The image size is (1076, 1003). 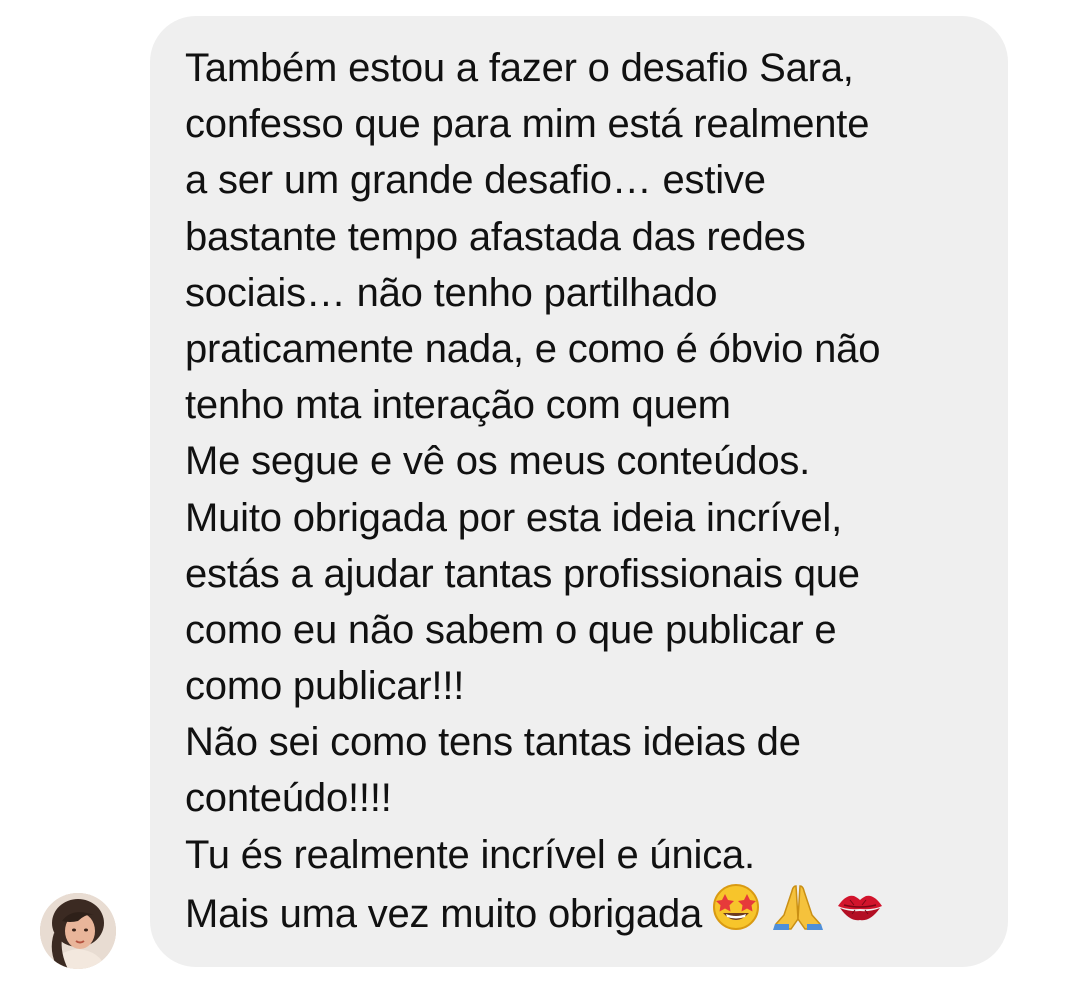 What do you see at coordinates (495, 236) in the screenshot?
I see `message-line: bastante tempo afastada das redes` at bounding box center [495, 236].